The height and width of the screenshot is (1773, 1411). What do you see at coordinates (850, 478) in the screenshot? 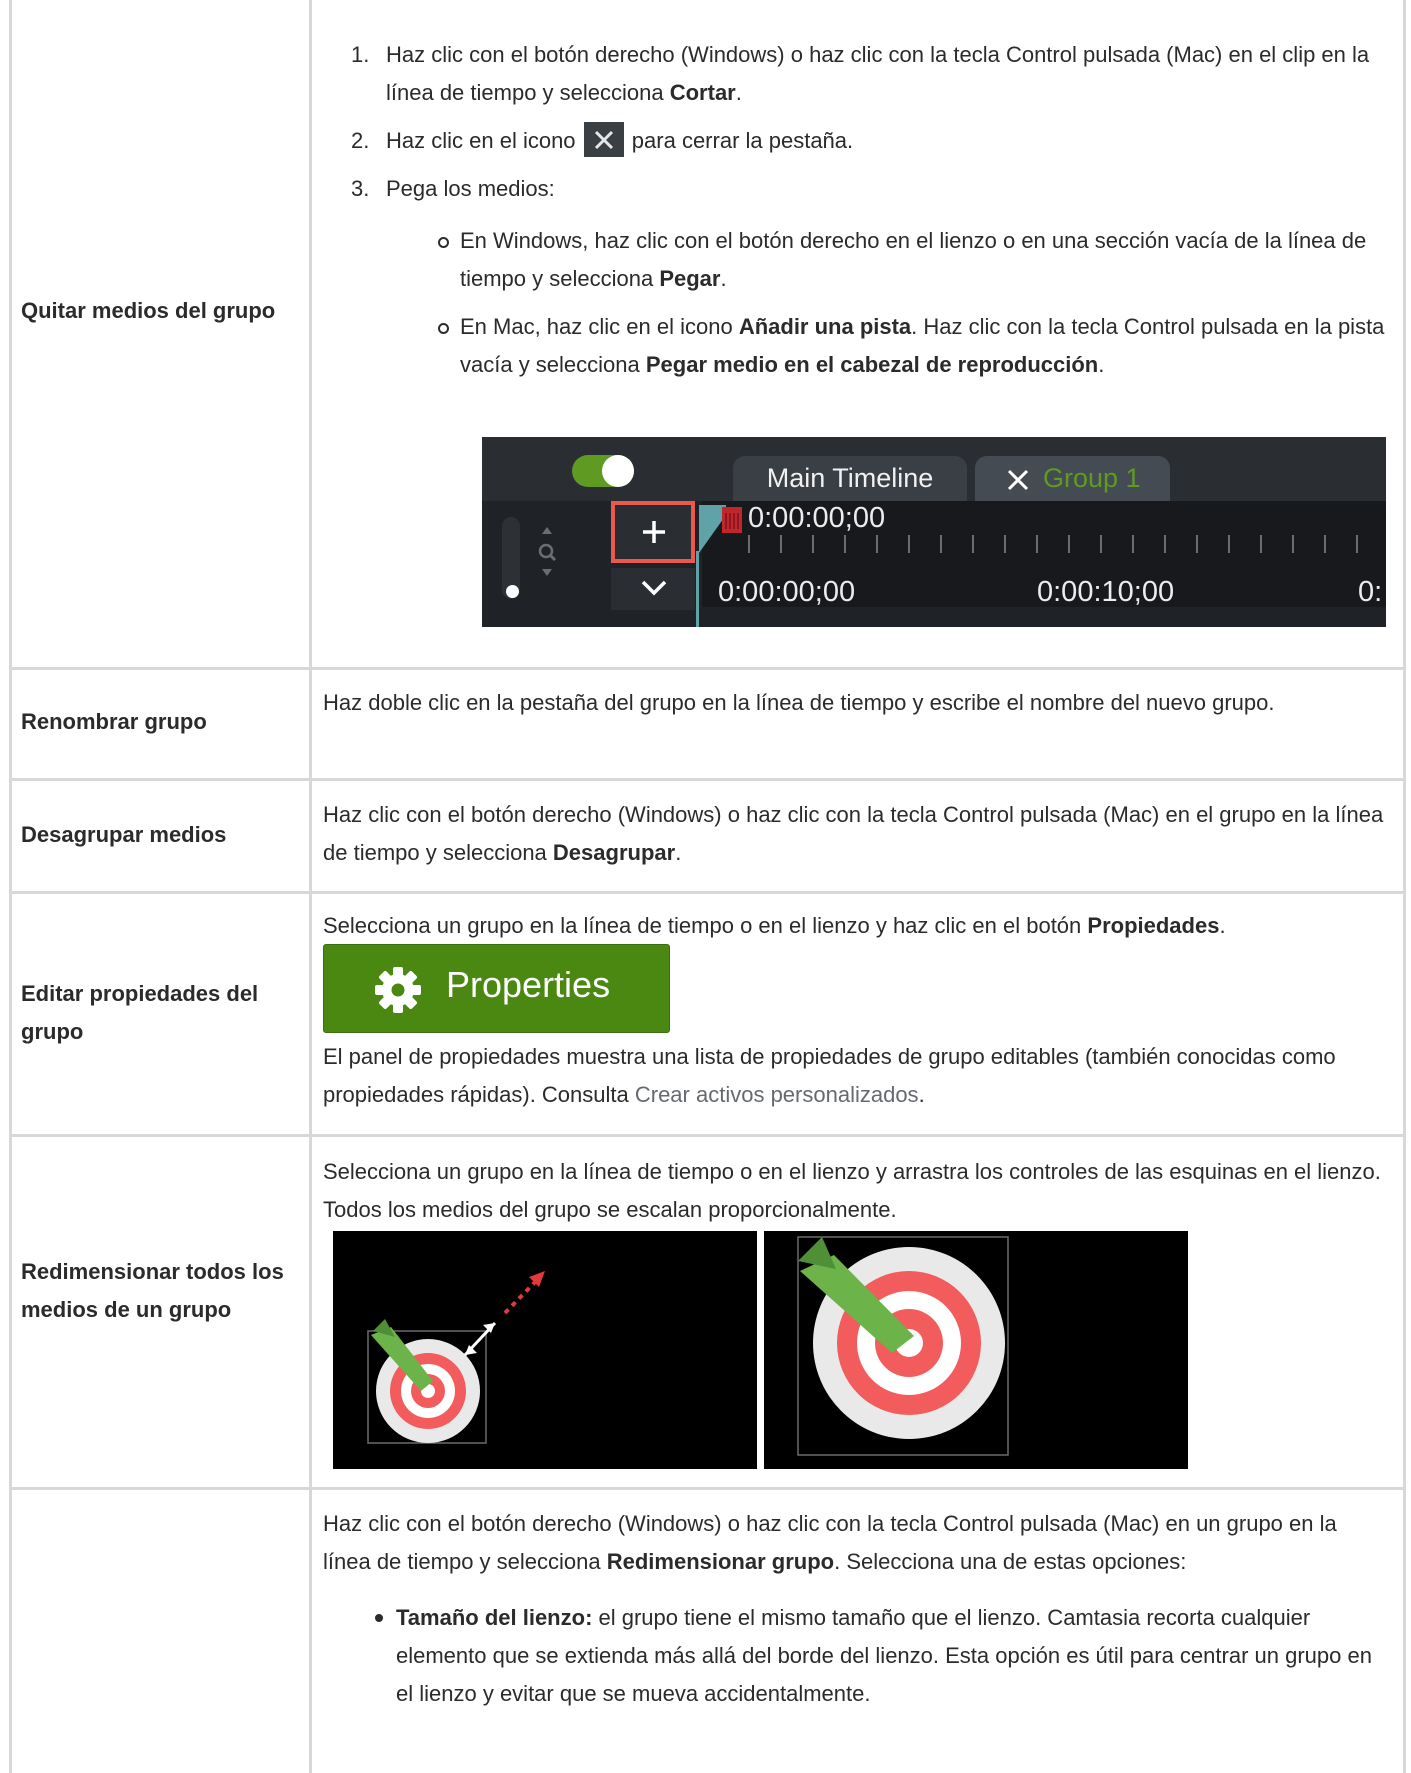
I see `tab-main-timeline: Main Timeline` at bounding box center [850, 478].